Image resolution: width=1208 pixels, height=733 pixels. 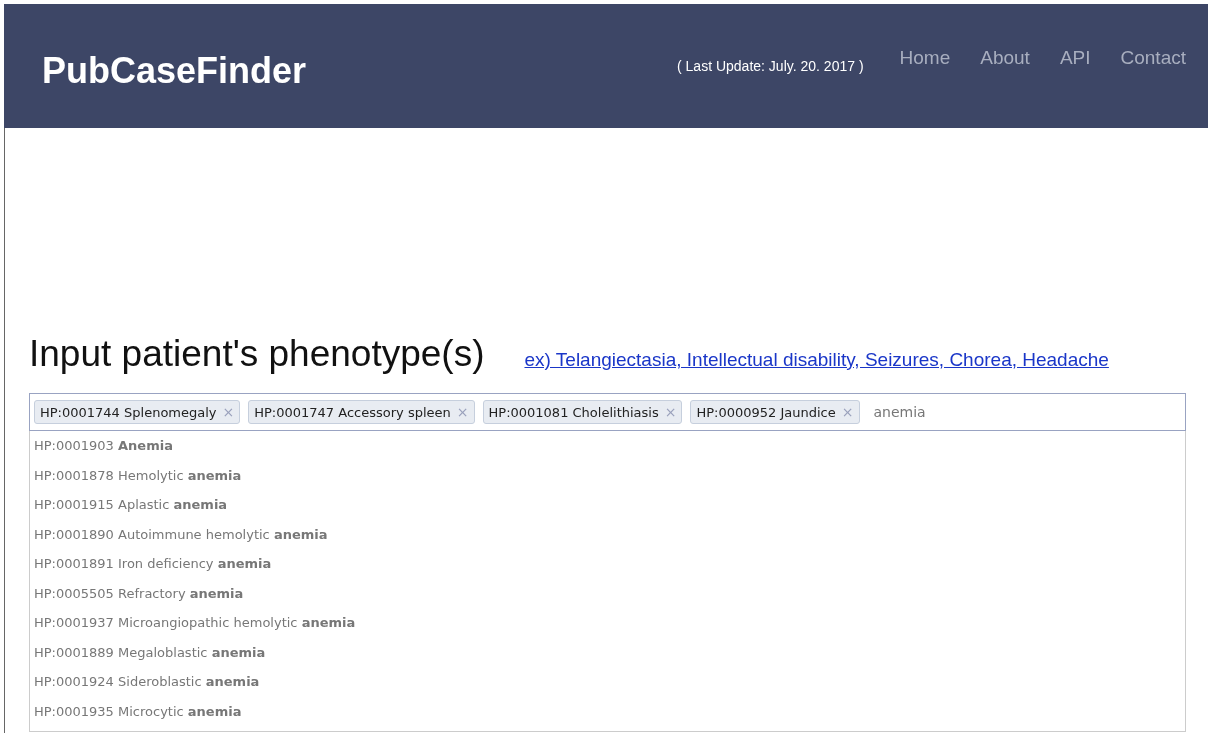 What do you see at coordinates (607, 446) in the screenshot?
I see `suggestion-item: HP:0001903 Anemia` at bounding box center [607, 446].